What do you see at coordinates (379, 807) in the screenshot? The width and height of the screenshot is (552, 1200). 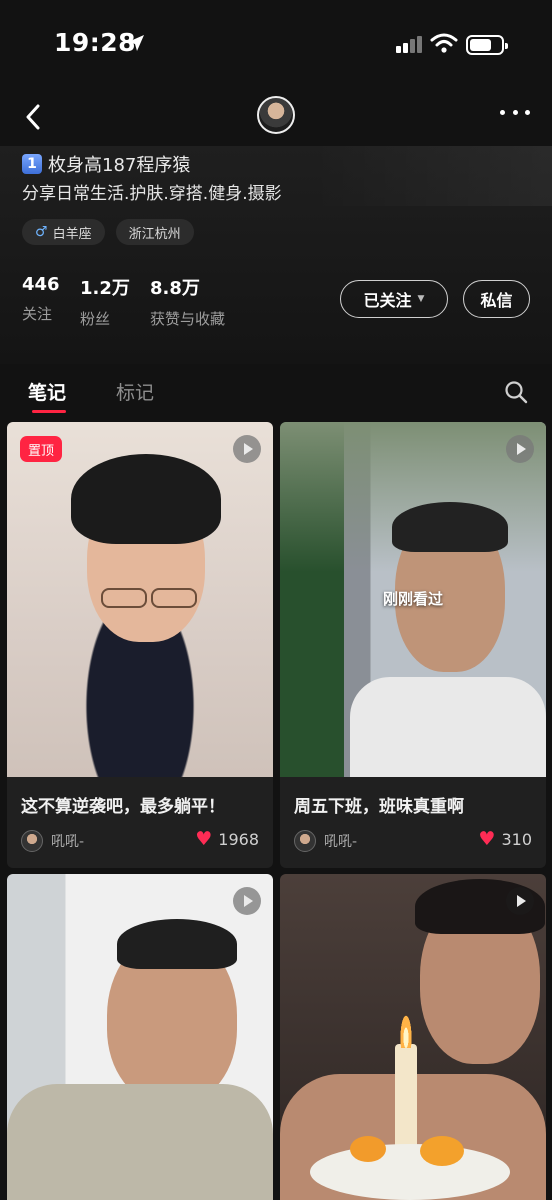 I see `note-title: 周五下班，班味真重啊` at bounding box center [379, 807].